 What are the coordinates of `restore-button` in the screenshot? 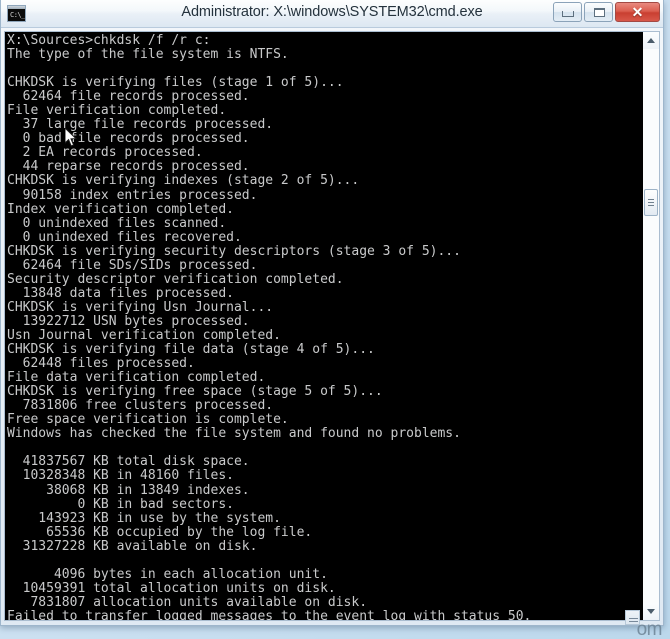 It's located at (598, 12).